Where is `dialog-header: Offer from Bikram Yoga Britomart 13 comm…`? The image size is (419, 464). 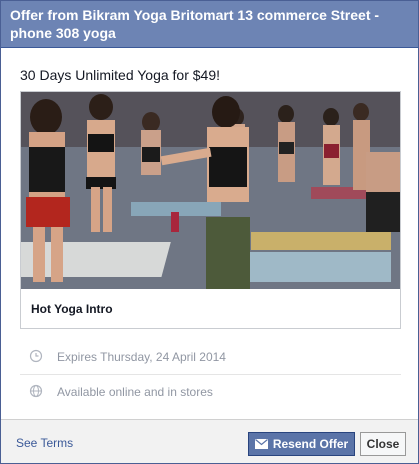
dialog-header: Offer from Bikram Yoga Britomart 13 comm… is located at coordinates (209, 24).